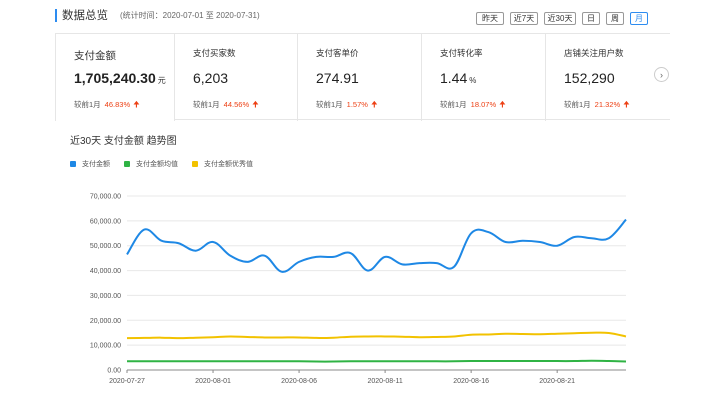 This screenshot has height=400, width=718. Describe the element at coordinates (114, 371) in the screenshot. I see `y-tick-label: 0.00` at that location.